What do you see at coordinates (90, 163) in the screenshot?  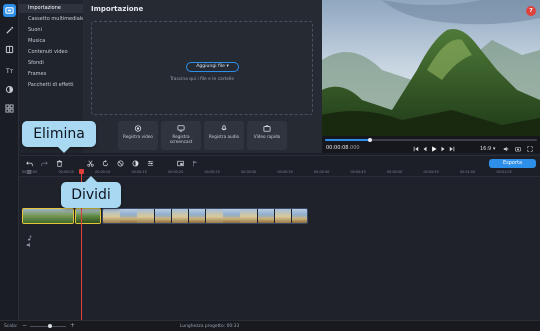 I see `split-scissors-icon` at bounding box center [90, 163].